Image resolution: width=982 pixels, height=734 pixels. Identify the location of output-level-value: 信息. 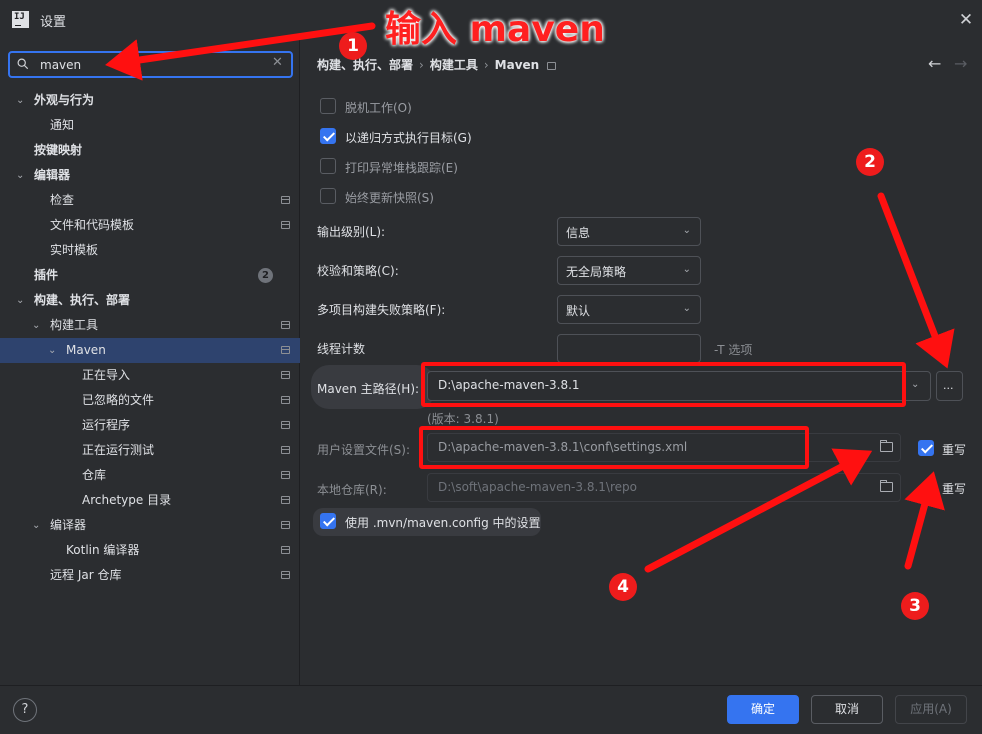
(578, 233).